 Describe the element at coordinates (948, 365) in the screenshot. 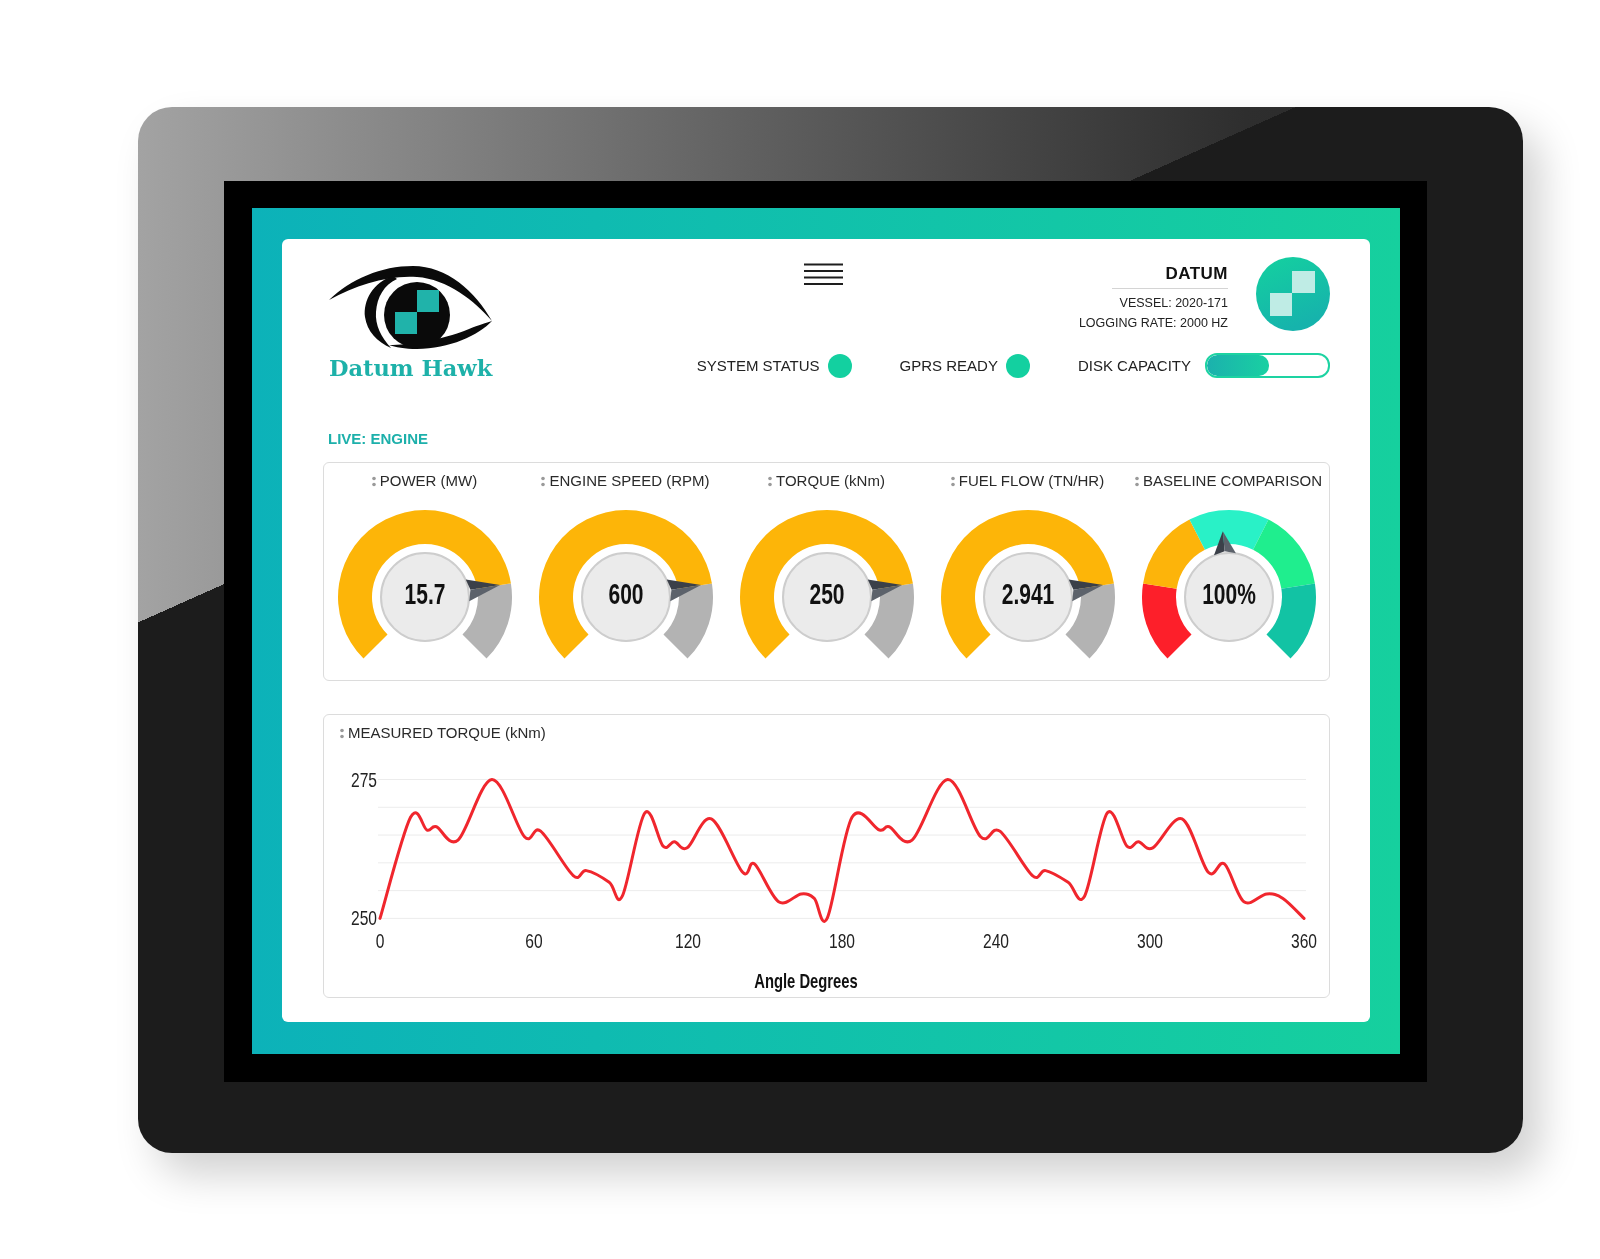

I see `status-label: GPRS READY` at that location.